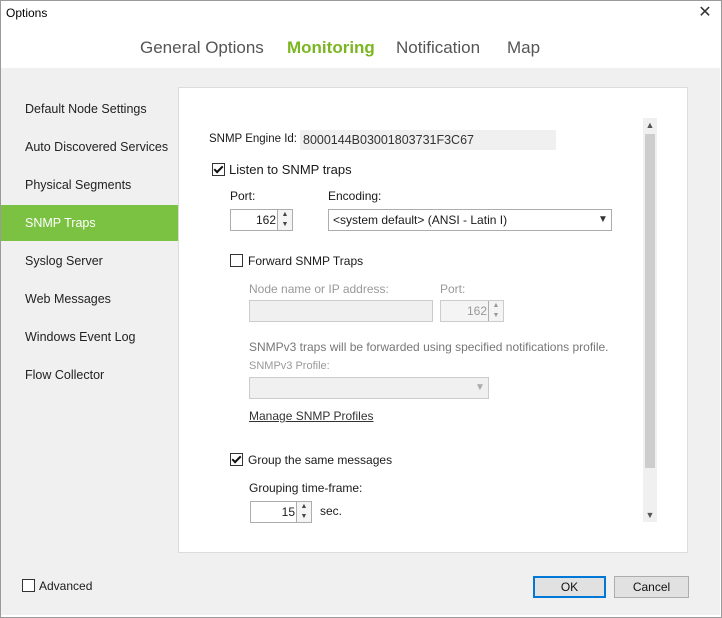  What do you see at coordinates (453, 289) in the screenshot?
I see `forward-port-label: Port:` at bounding box center [453, 289].